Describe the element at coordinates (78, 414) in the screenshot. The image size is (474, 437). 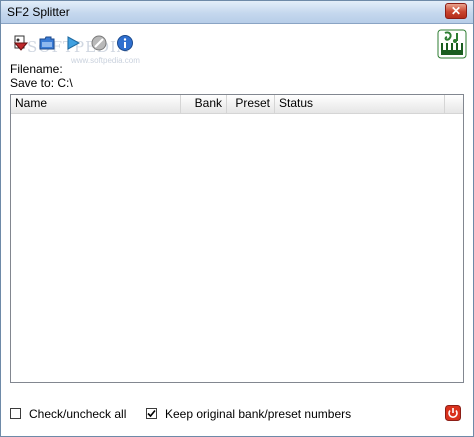
I see `check-all-label: Check/uncheck all` at that location.